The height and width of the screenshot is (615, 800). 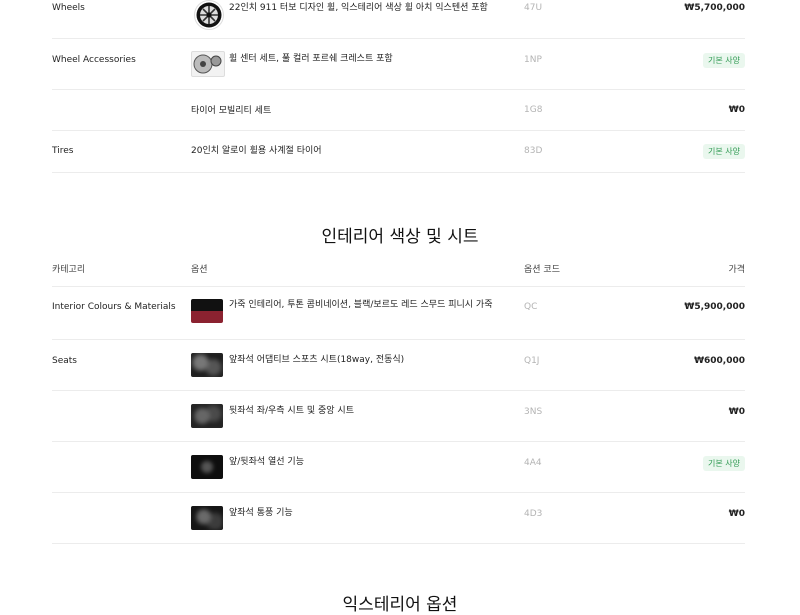 What do you see at coordinates (542, 270) in the screenshot?
I see `header-code: 옵션 코드` at bounding box center [542, 270].